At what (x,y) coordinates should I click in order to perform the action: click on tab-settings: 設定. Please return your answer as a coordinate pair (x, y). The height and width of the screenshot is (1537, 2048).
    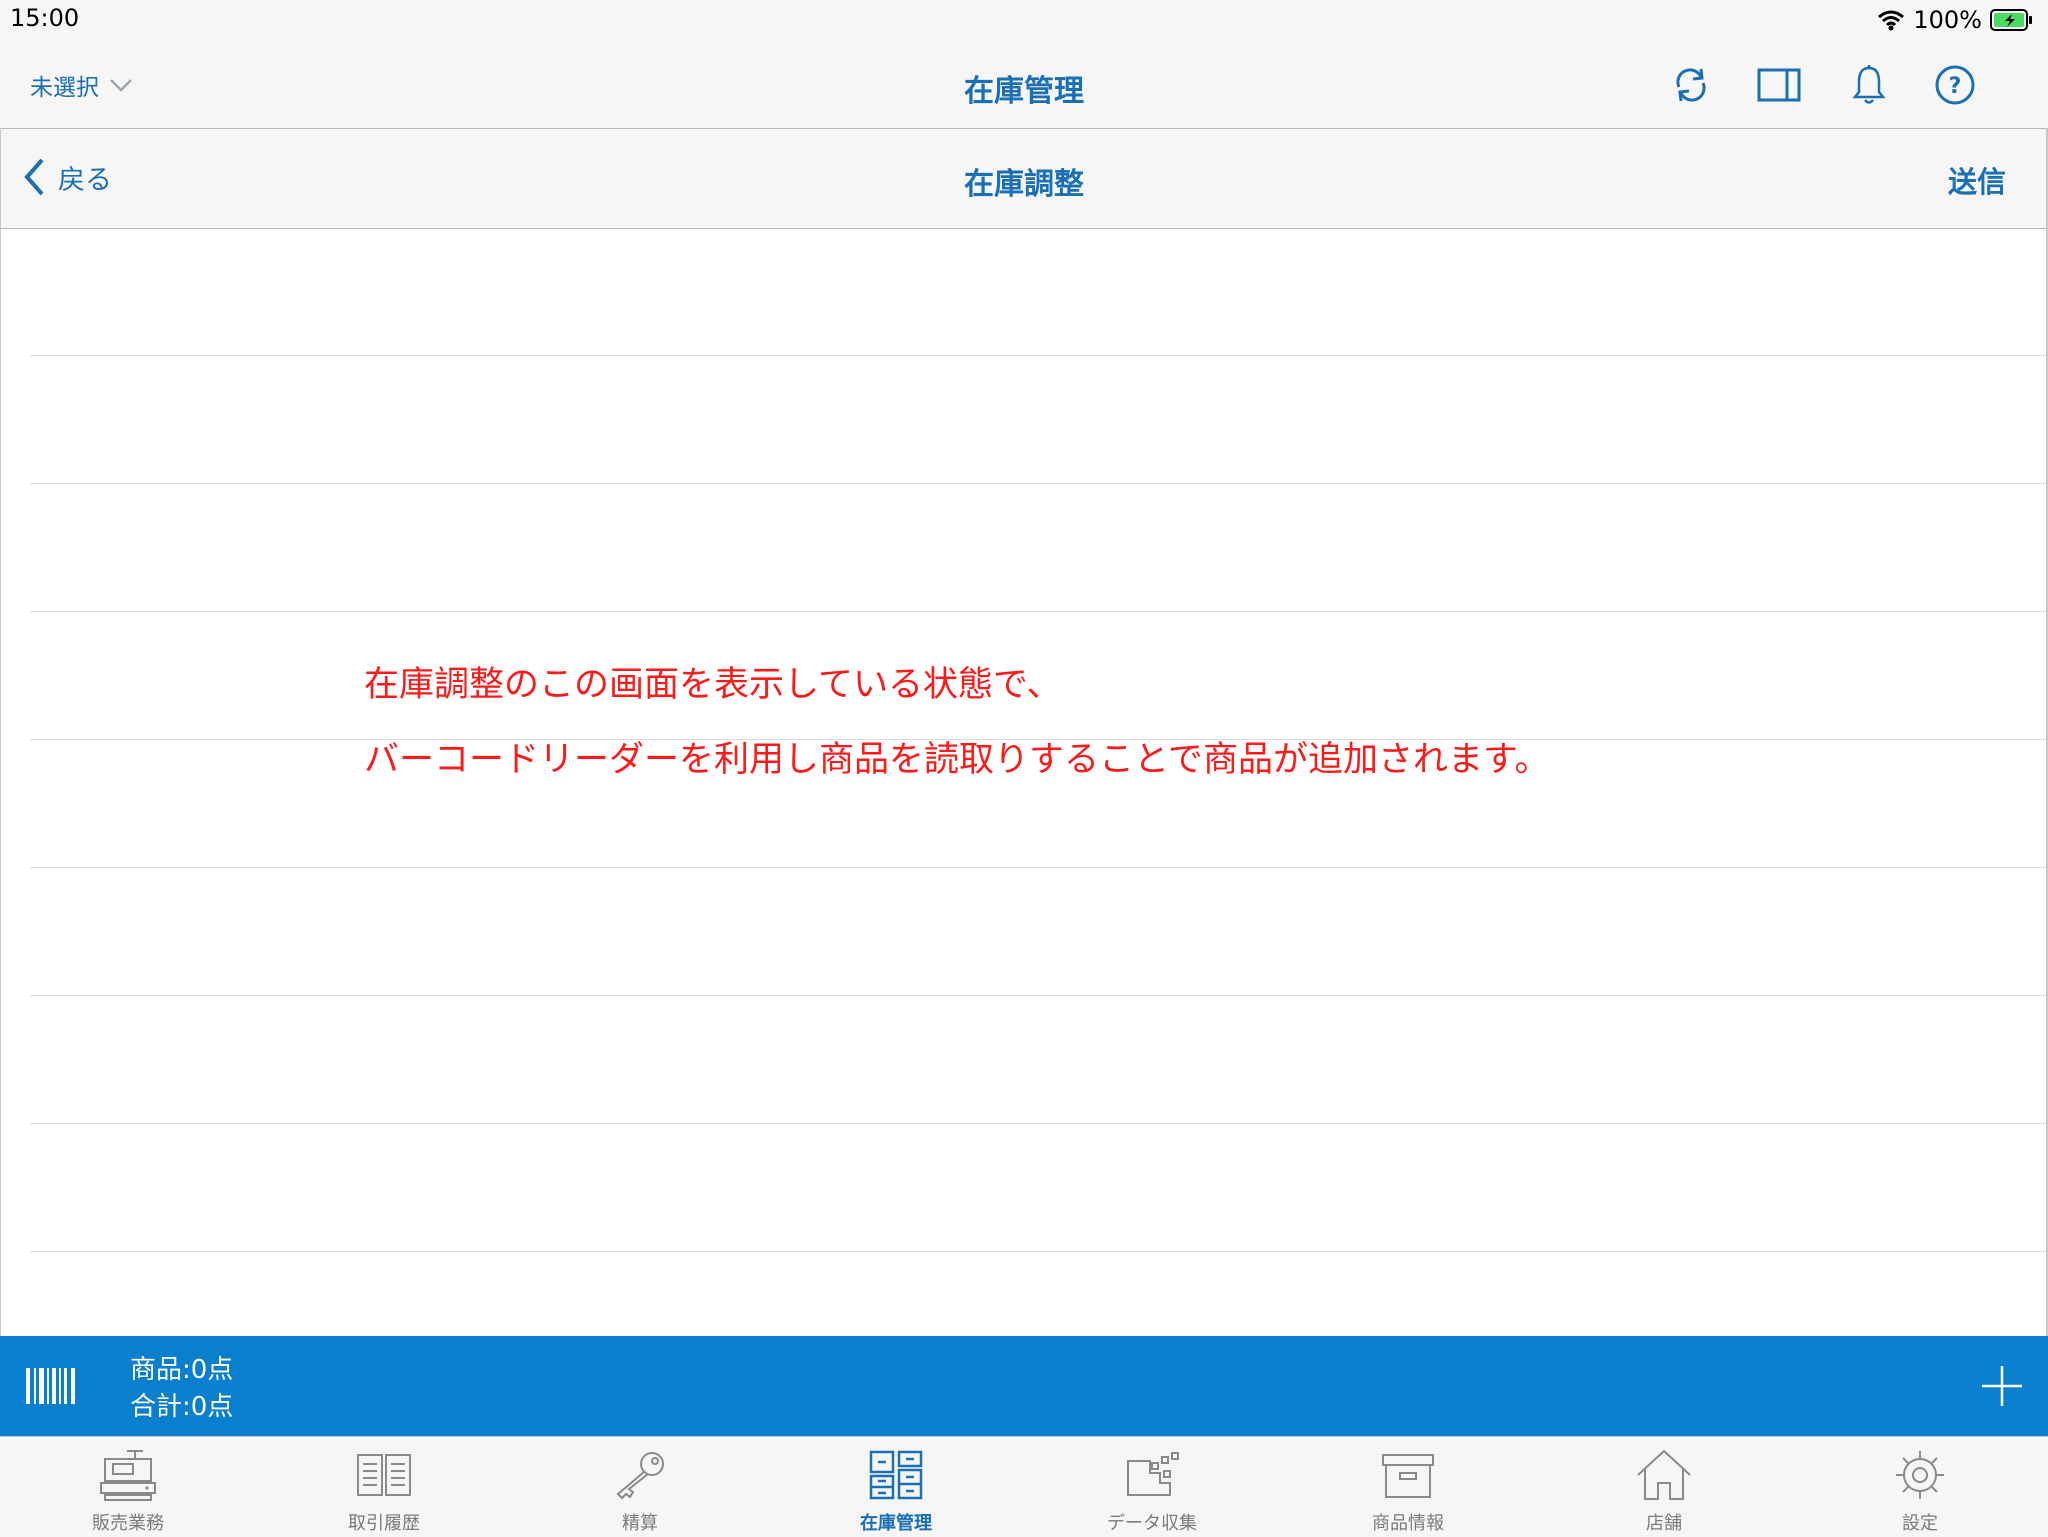
    Looking at the image, I should click on (1920, 1487).